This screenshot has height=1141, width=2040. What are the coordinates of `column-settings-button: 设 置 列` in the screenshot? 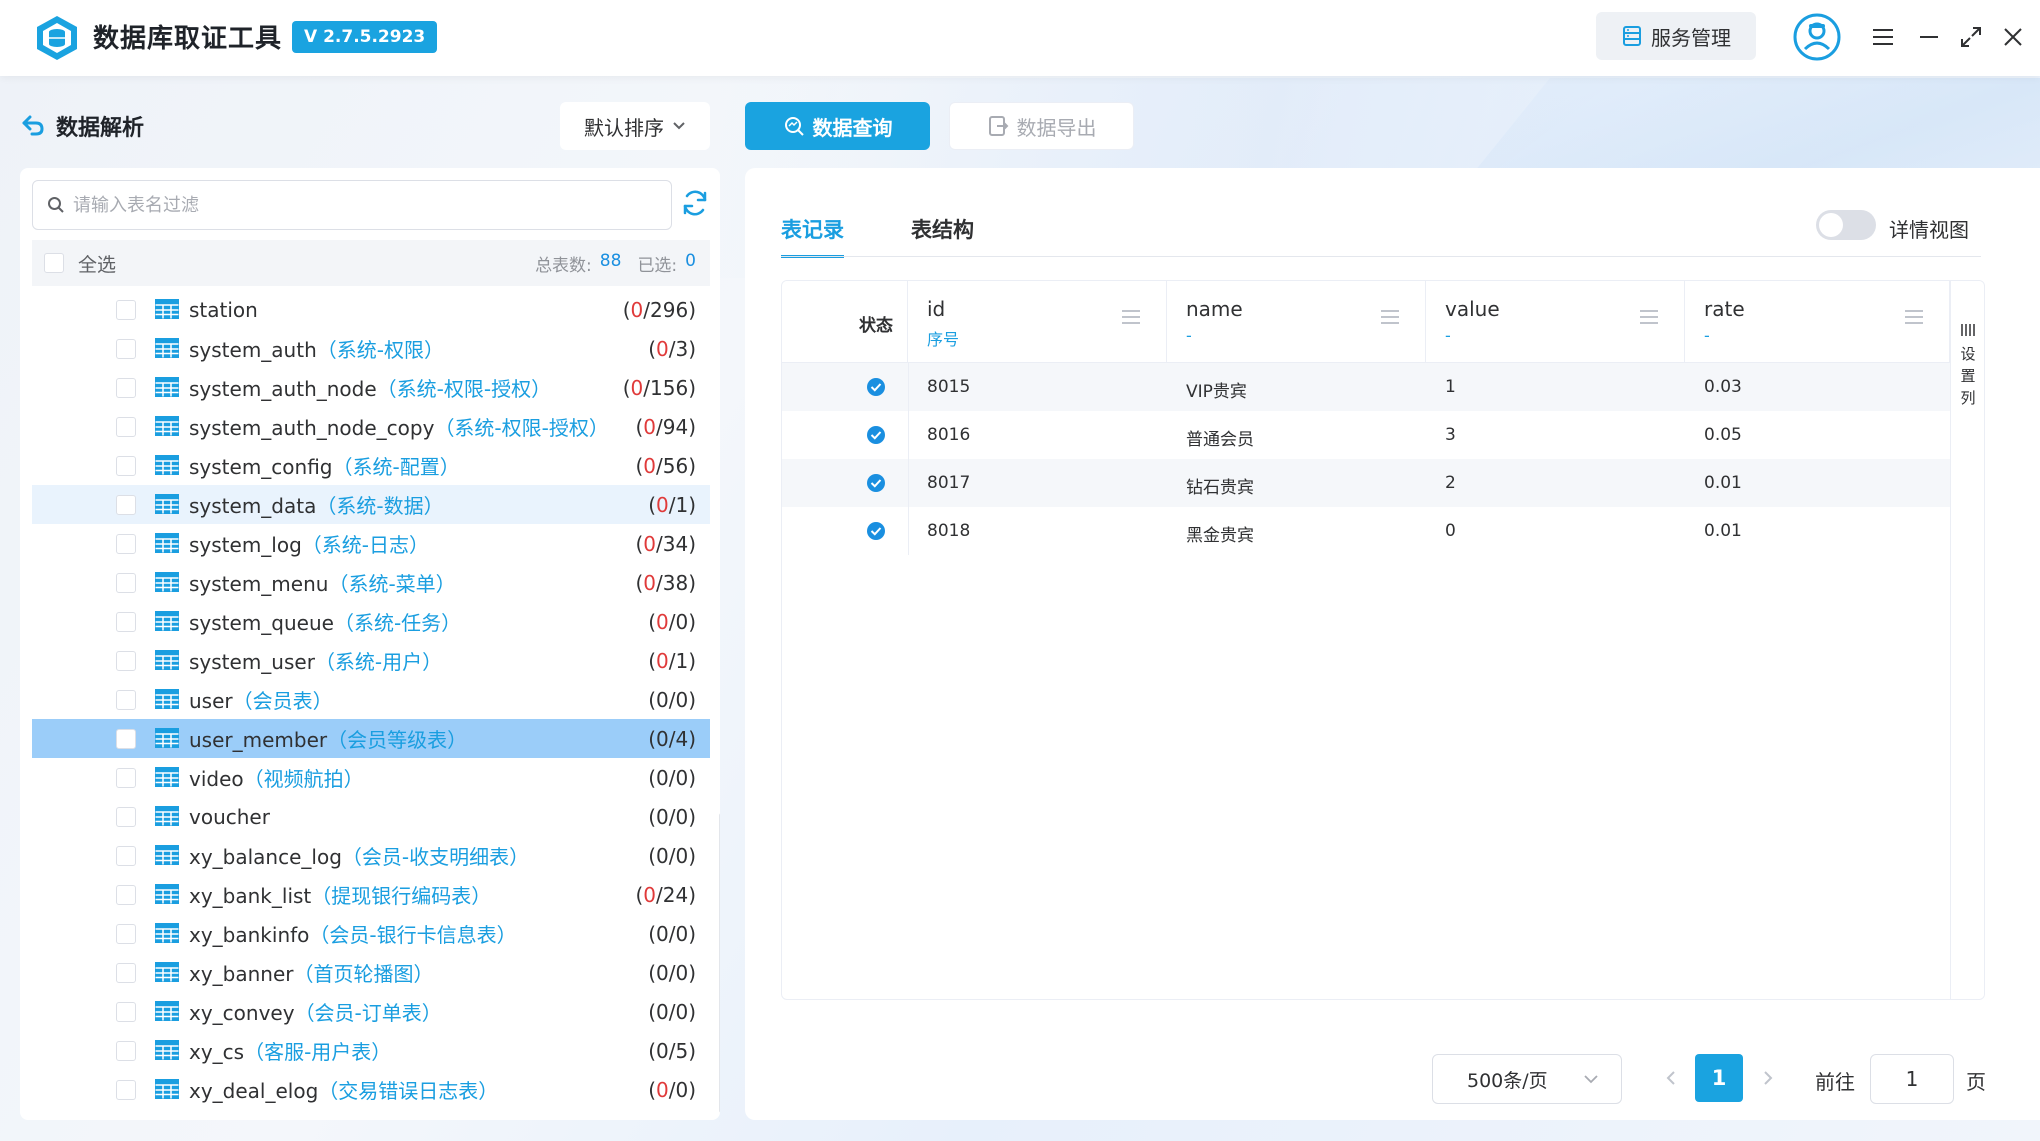 It's located at (1968, 365).